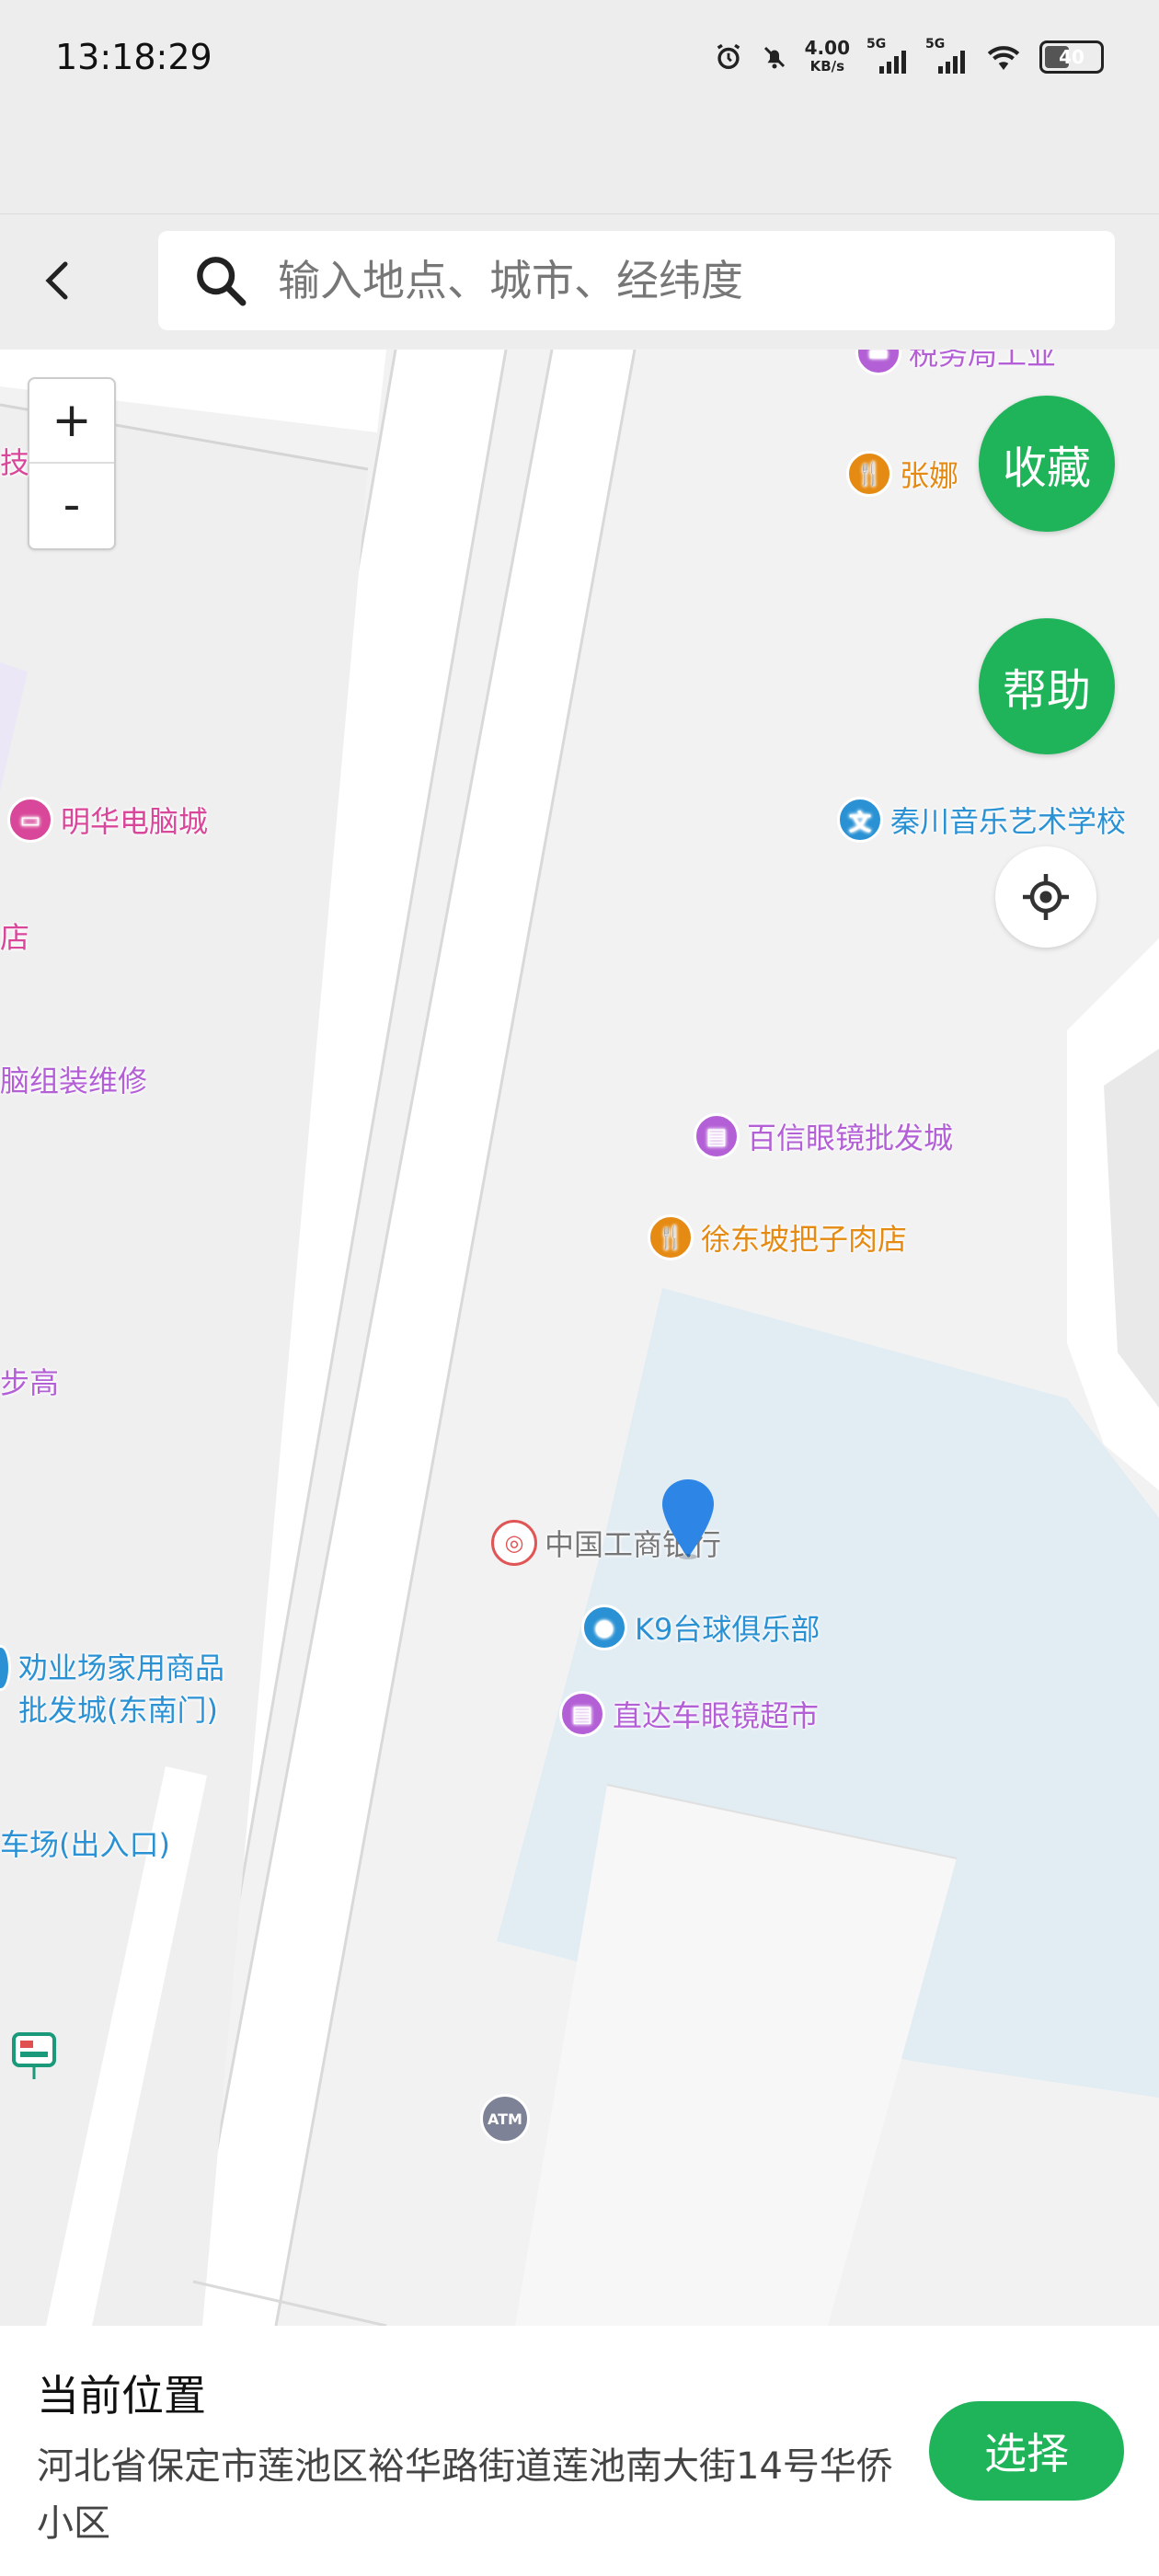 The image size is (1159, 2576). I want to click on search-input, so click(668, 280).